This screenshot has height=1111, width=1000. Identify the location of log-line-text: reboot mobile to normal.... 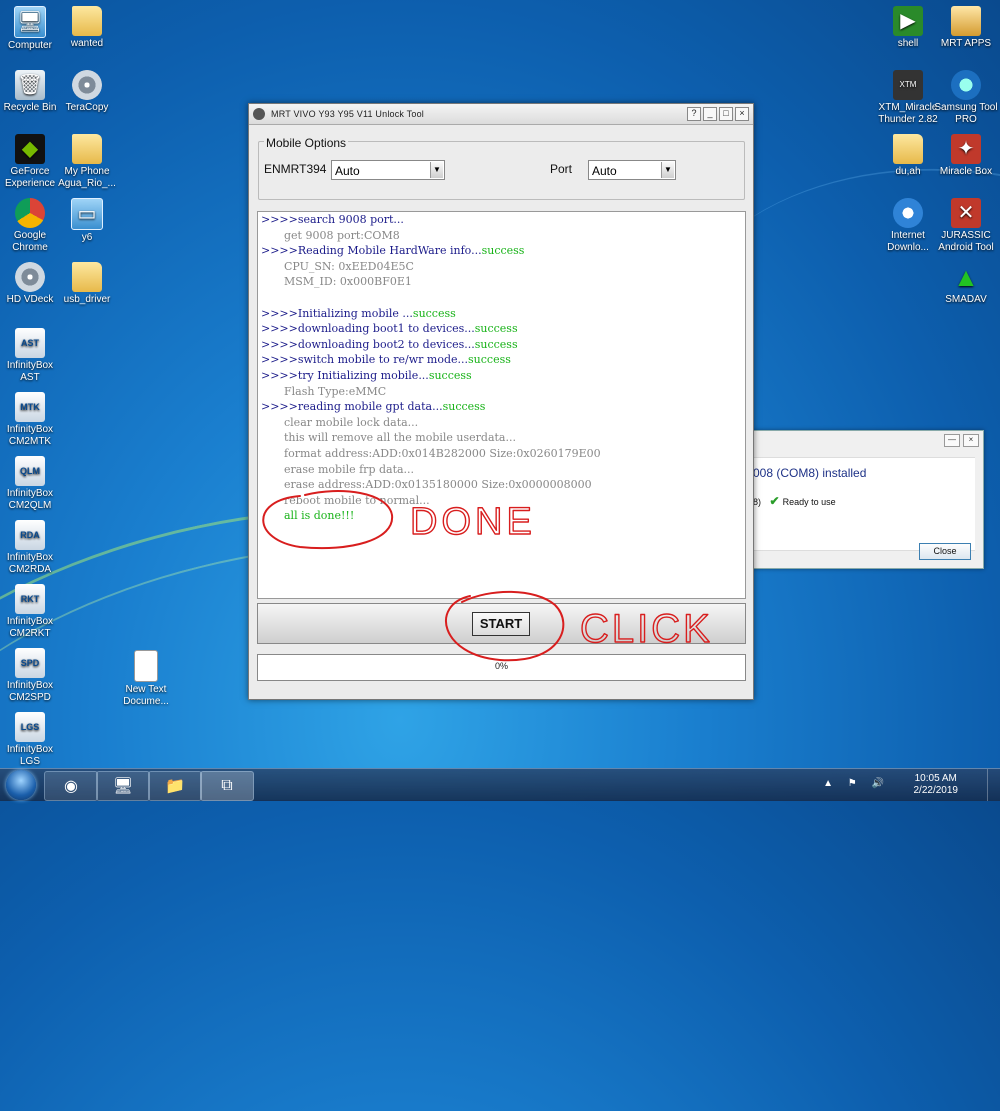
(357, 500).